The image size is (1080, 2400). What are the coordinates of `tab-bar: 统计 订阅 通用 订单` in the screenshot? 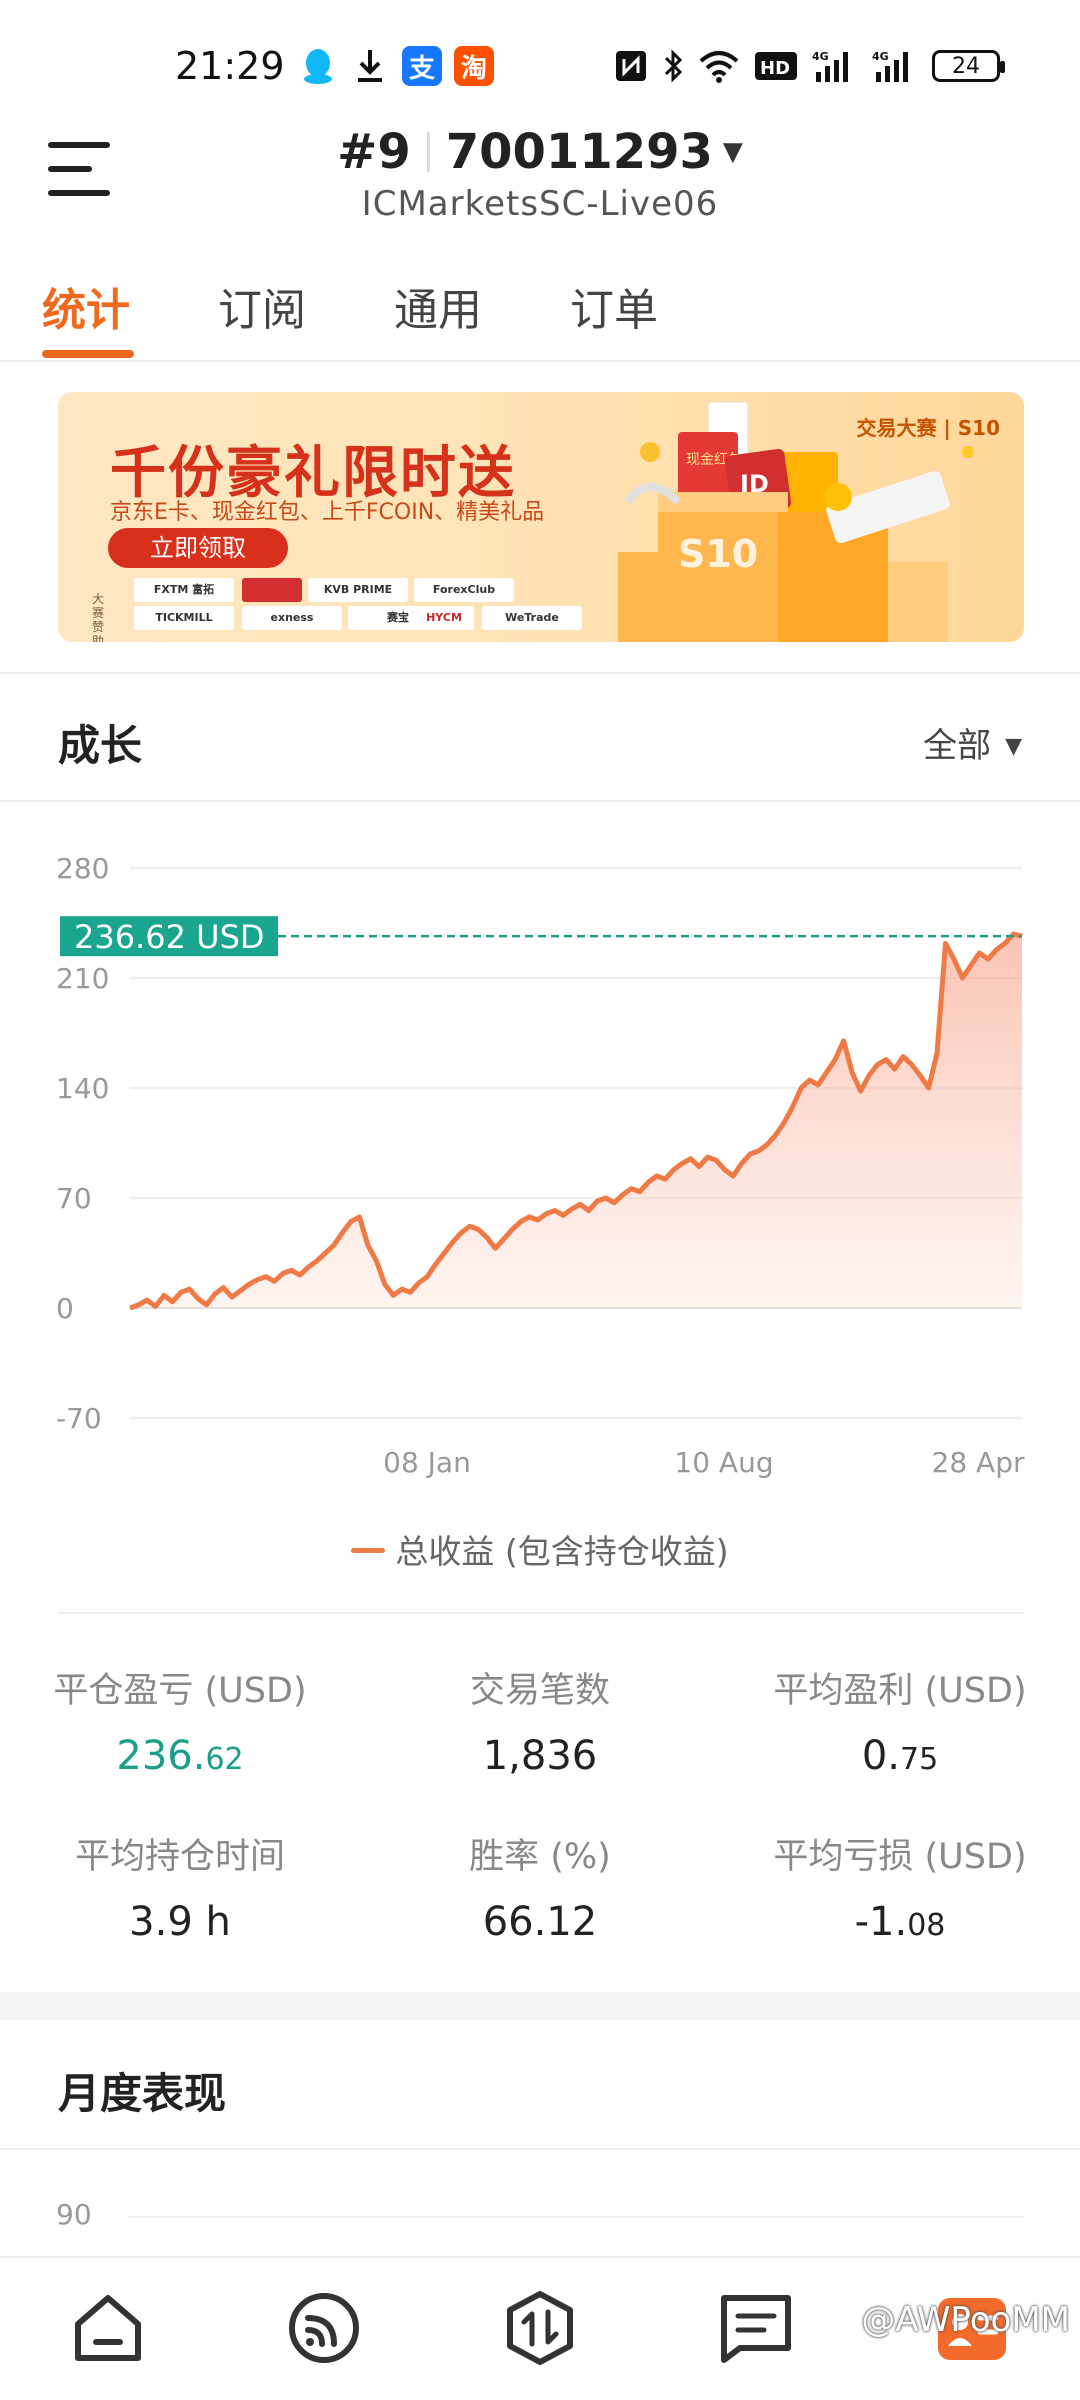 It's located at (540, 312).